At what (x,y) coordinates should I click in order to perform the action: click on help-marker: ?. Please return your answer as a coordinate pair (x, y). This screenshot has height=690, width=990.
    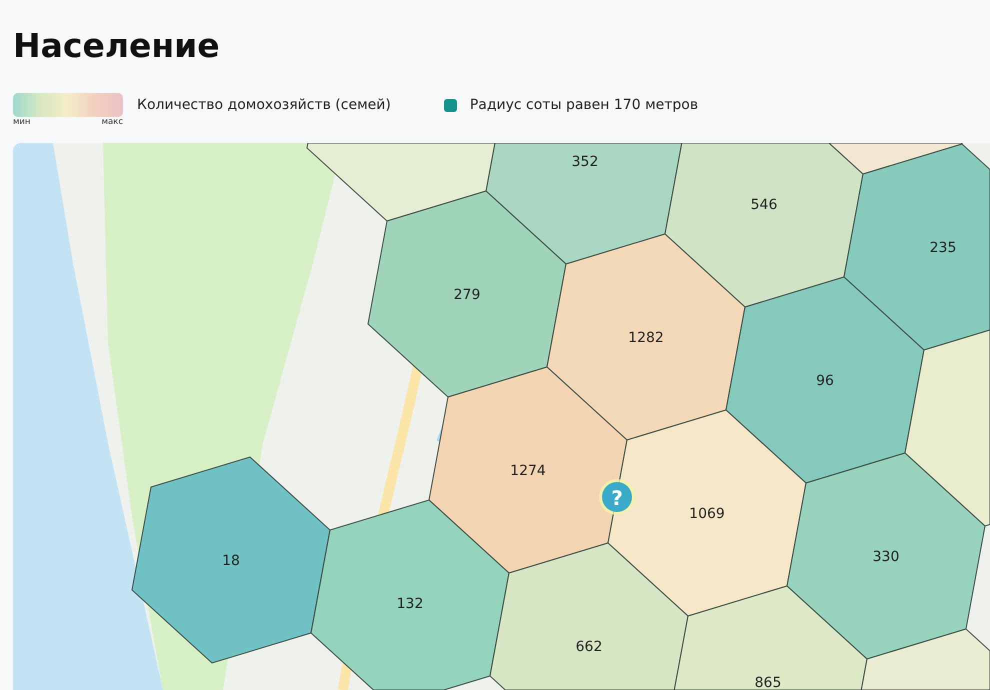
    Looking at the image, I should click on (617, 497).